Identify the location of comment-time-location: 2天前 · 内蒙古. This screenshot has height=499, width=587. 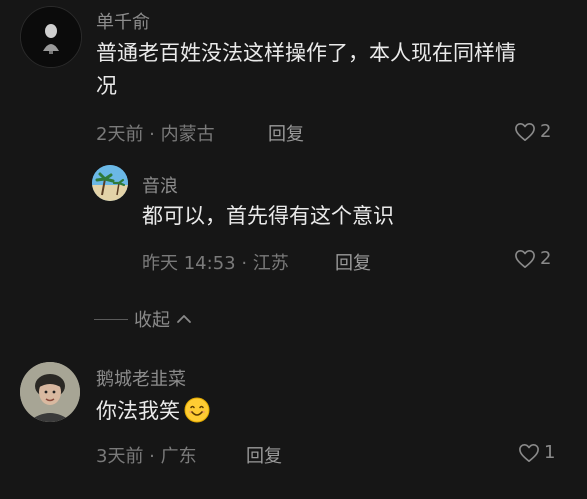
(155, 134).